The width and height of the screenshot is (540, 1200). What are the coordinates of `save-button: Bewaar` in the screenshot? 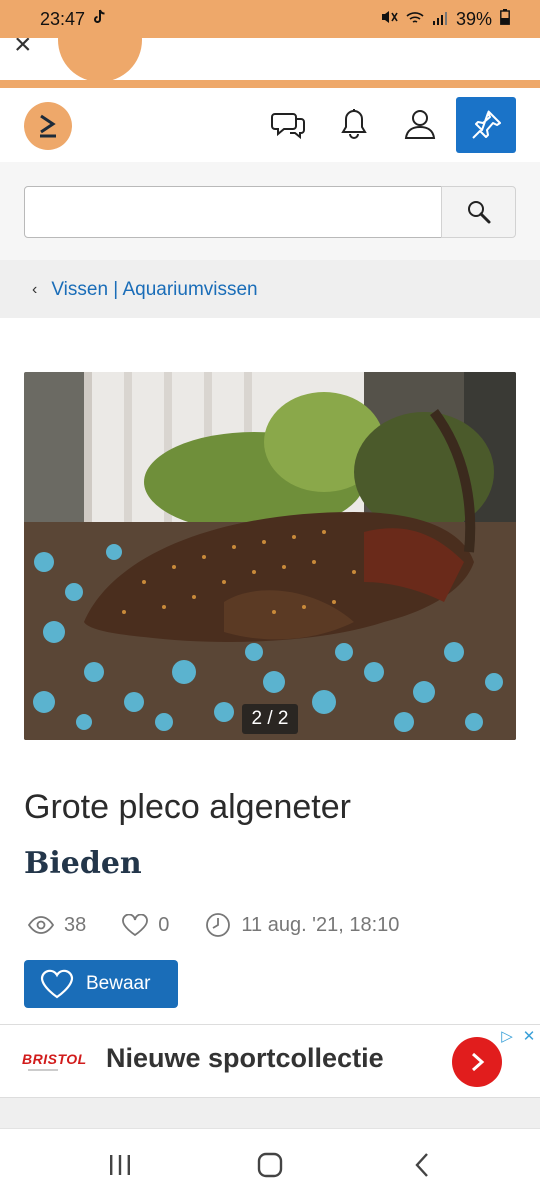 It's located at (101, 984).